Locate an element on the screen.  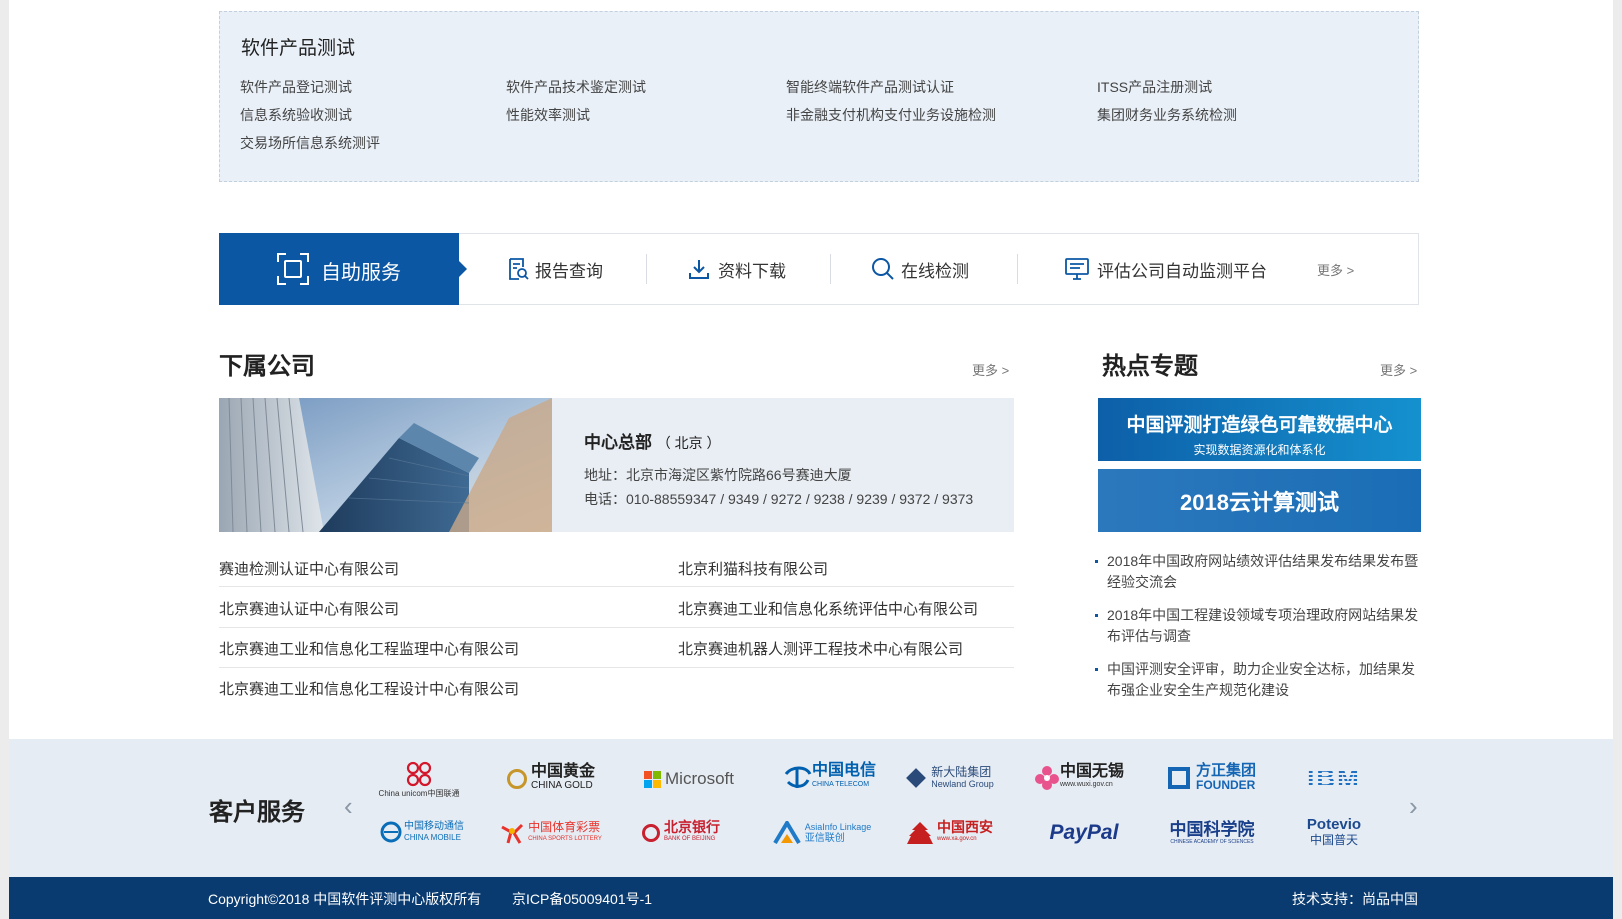
hq-name: 中心总部 （ 北京 ） is located at coordinates (652, 442).